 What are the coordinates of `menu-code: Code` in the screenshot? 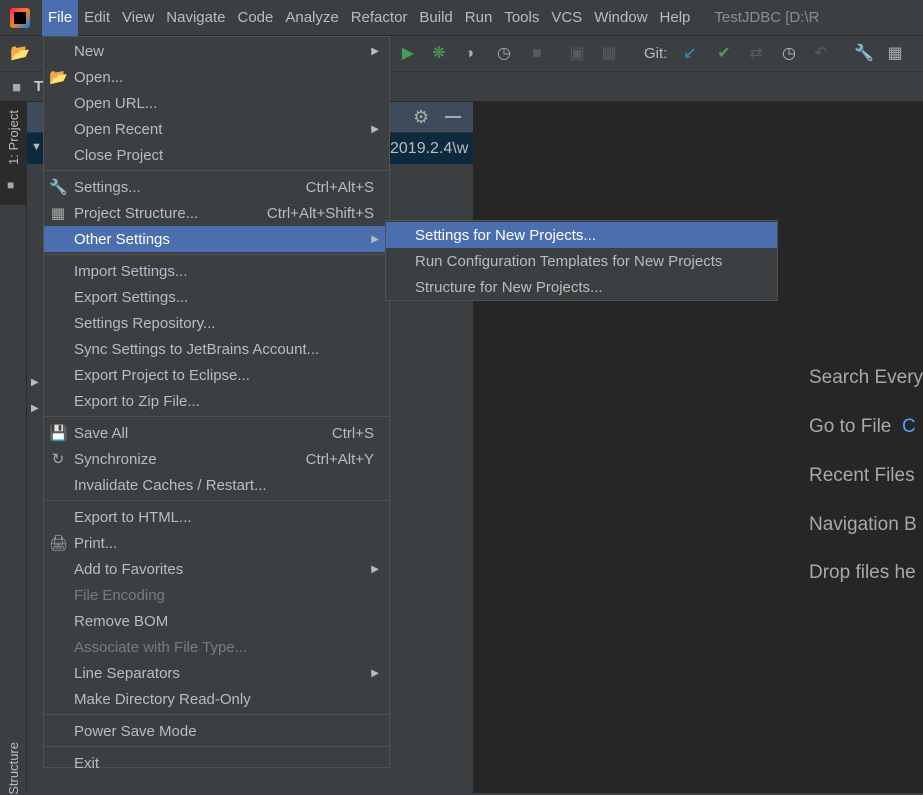 It's located at (255, 18).